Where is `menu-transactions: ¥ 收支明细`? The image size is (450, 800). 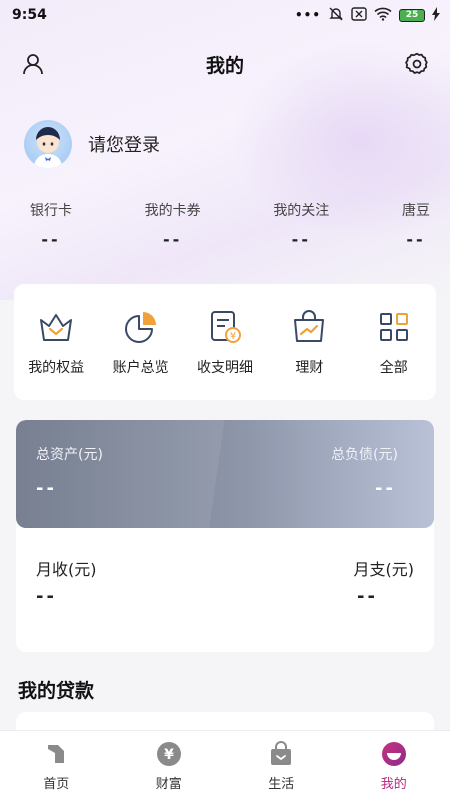 menu-transactions: ¥ 收支明细 is located at coordinates (225, 342).